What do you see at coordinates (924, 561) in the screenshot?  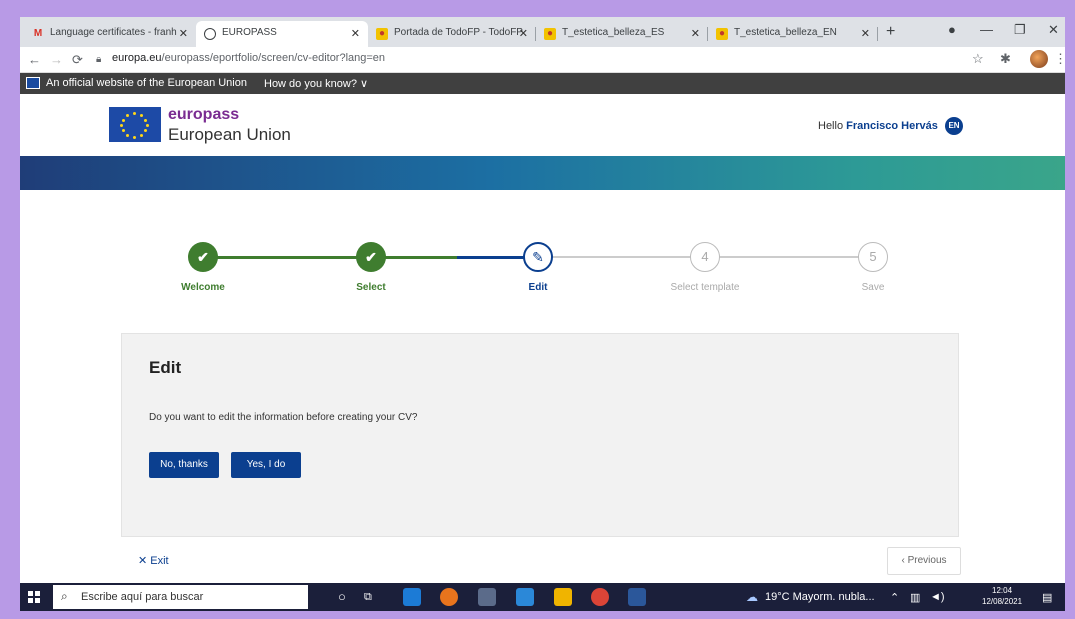 I see `previous-button: ‹ Previous` at bounding box center [924, 561].